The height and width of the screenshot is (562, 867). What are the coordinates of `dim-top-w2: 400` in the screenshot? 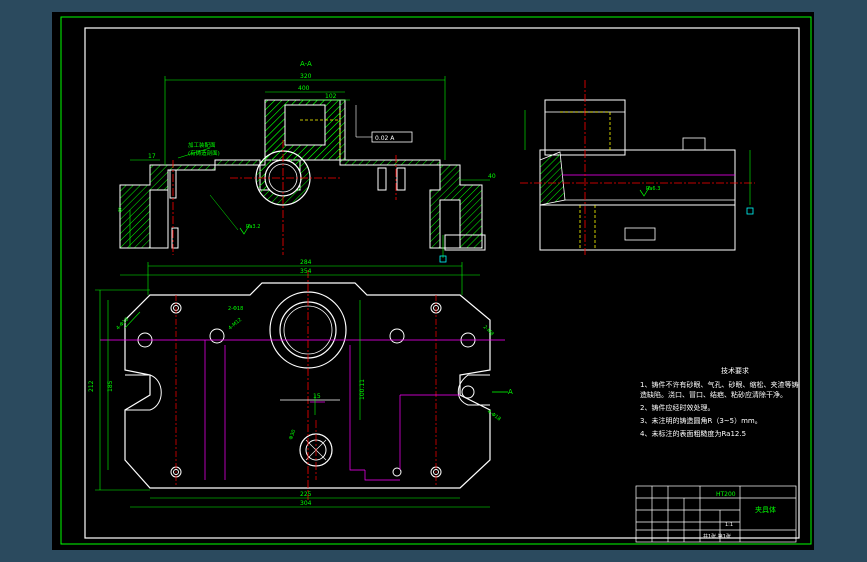 It's located at (304, 88).